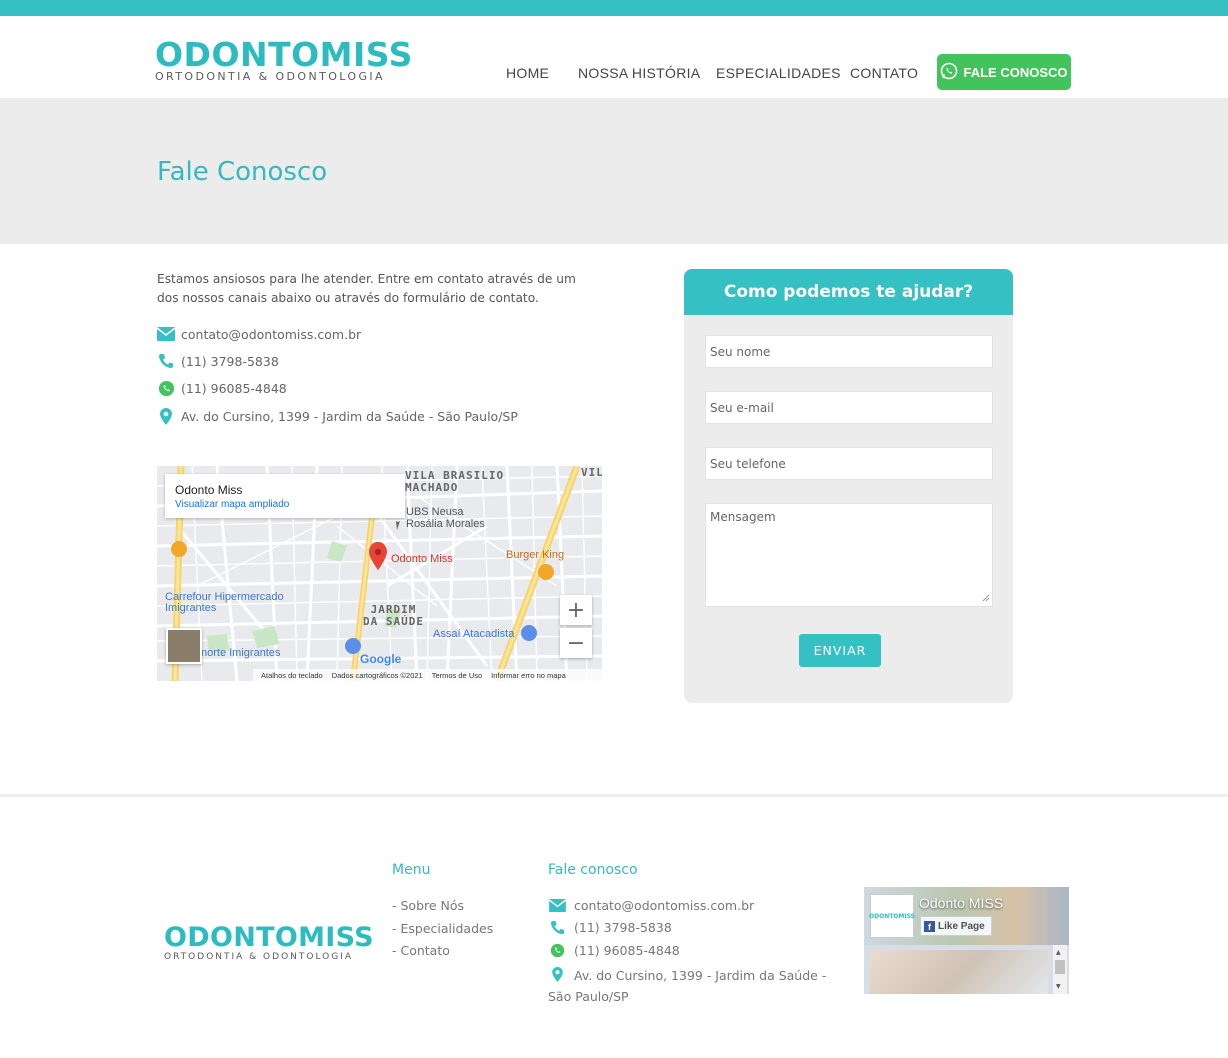  Describe the element at coordinates (535, 555) in the screenshot. I see `map-label-burger-king: Burger King` at that location.